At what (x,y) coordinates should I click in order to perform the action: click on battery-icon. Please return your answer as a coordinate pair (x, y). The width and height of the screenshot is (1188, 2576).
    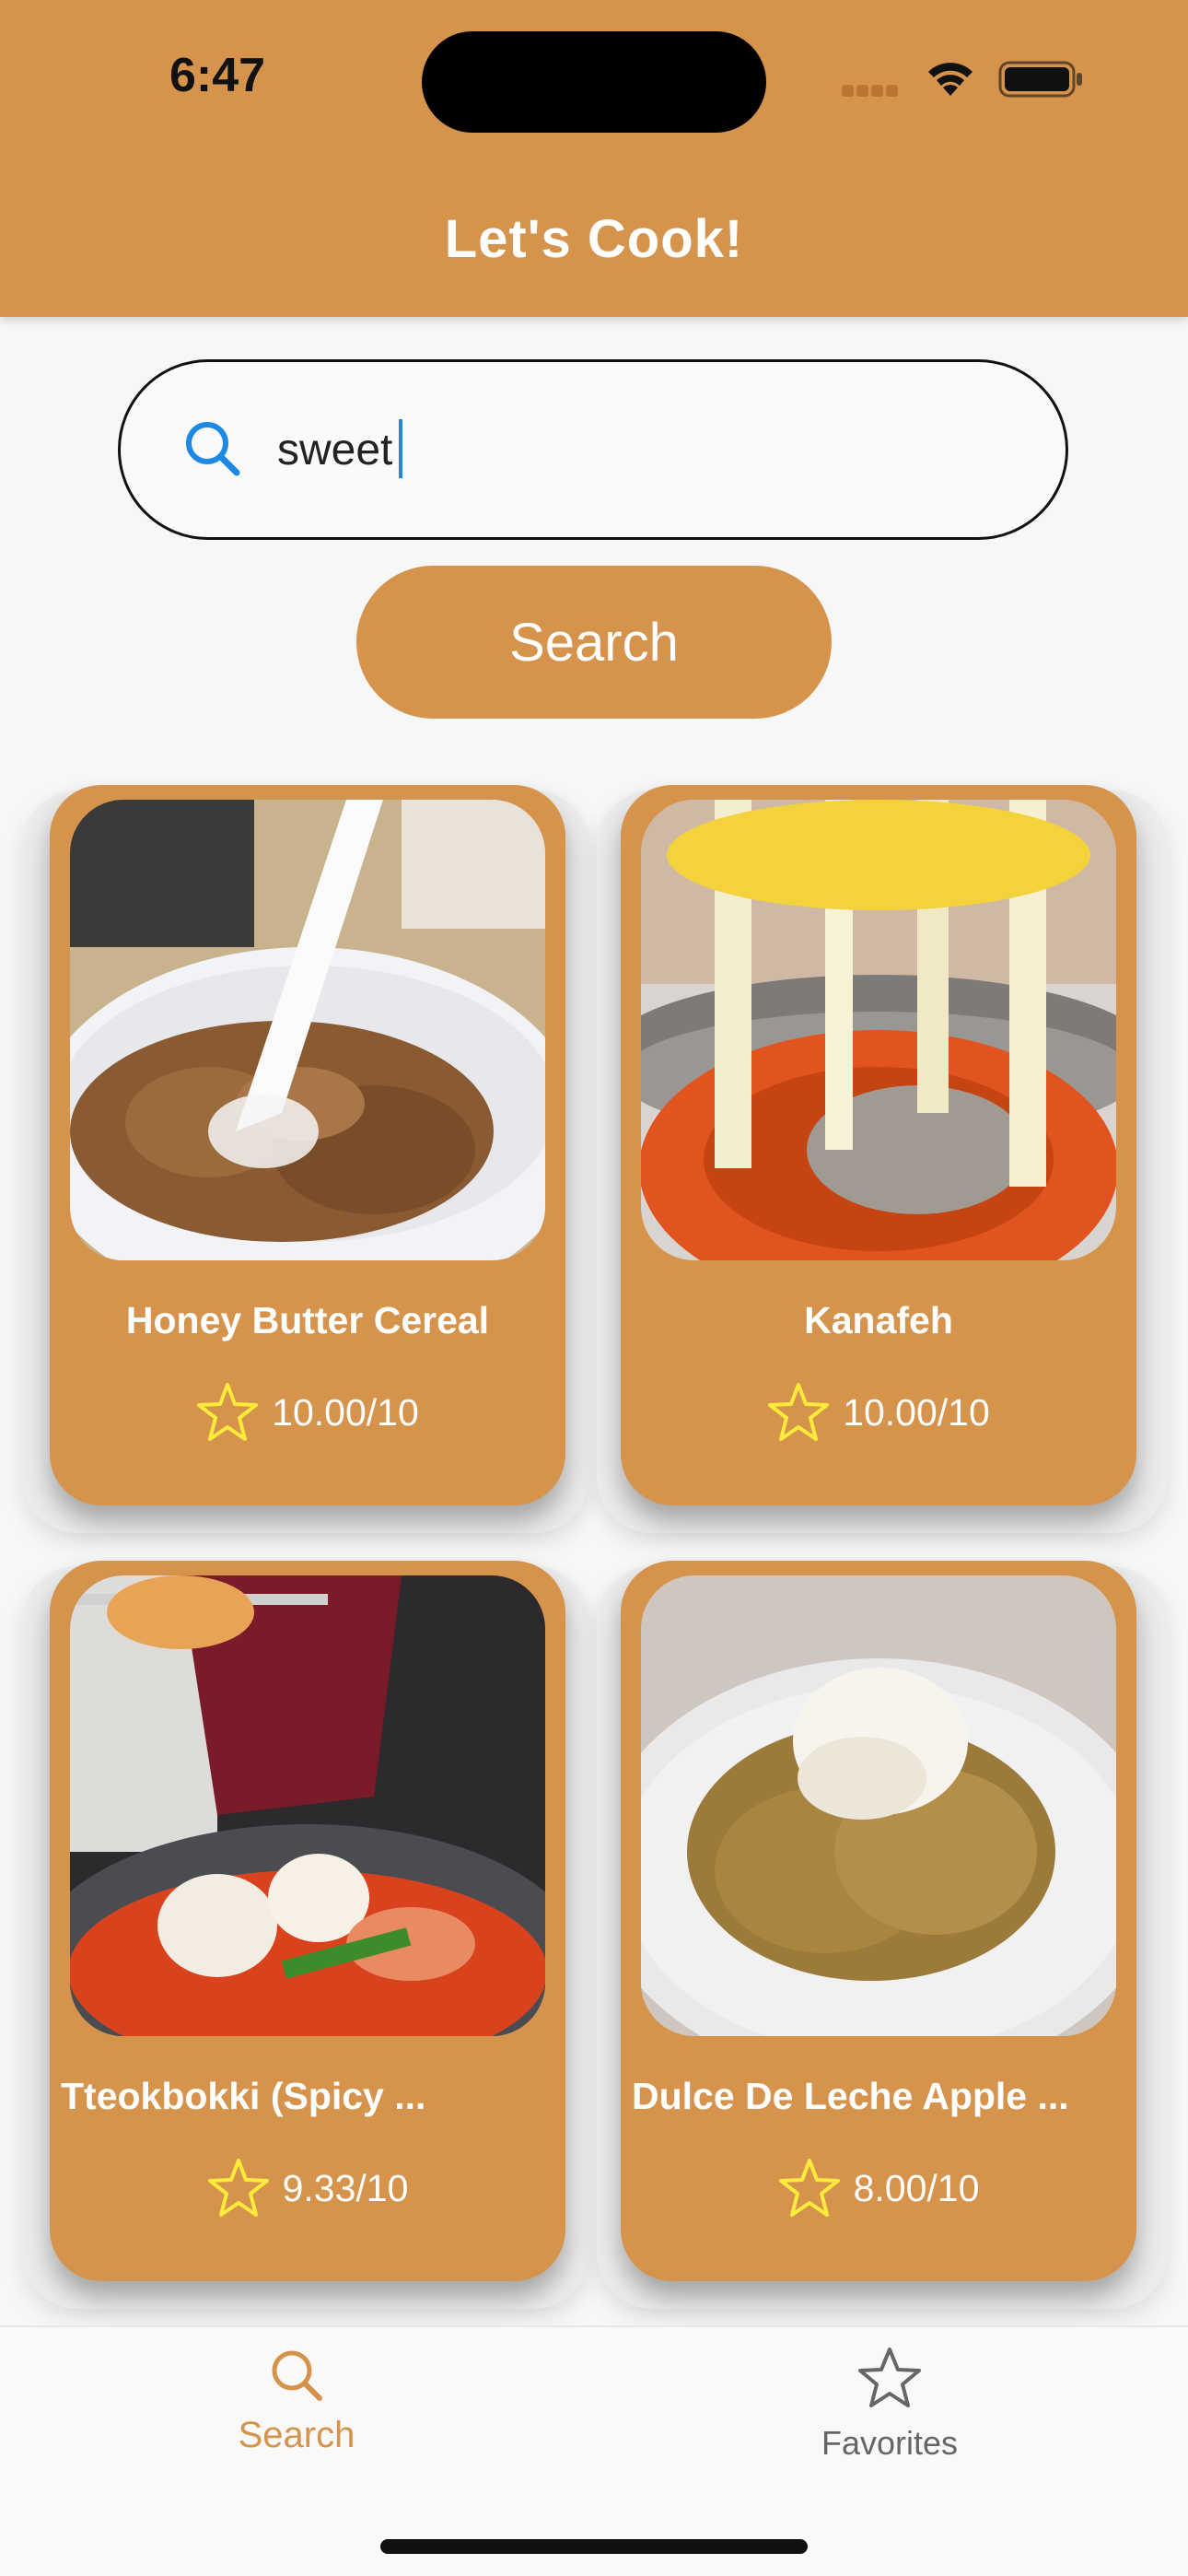
    Looking at the image, I should click on (1040, 79).